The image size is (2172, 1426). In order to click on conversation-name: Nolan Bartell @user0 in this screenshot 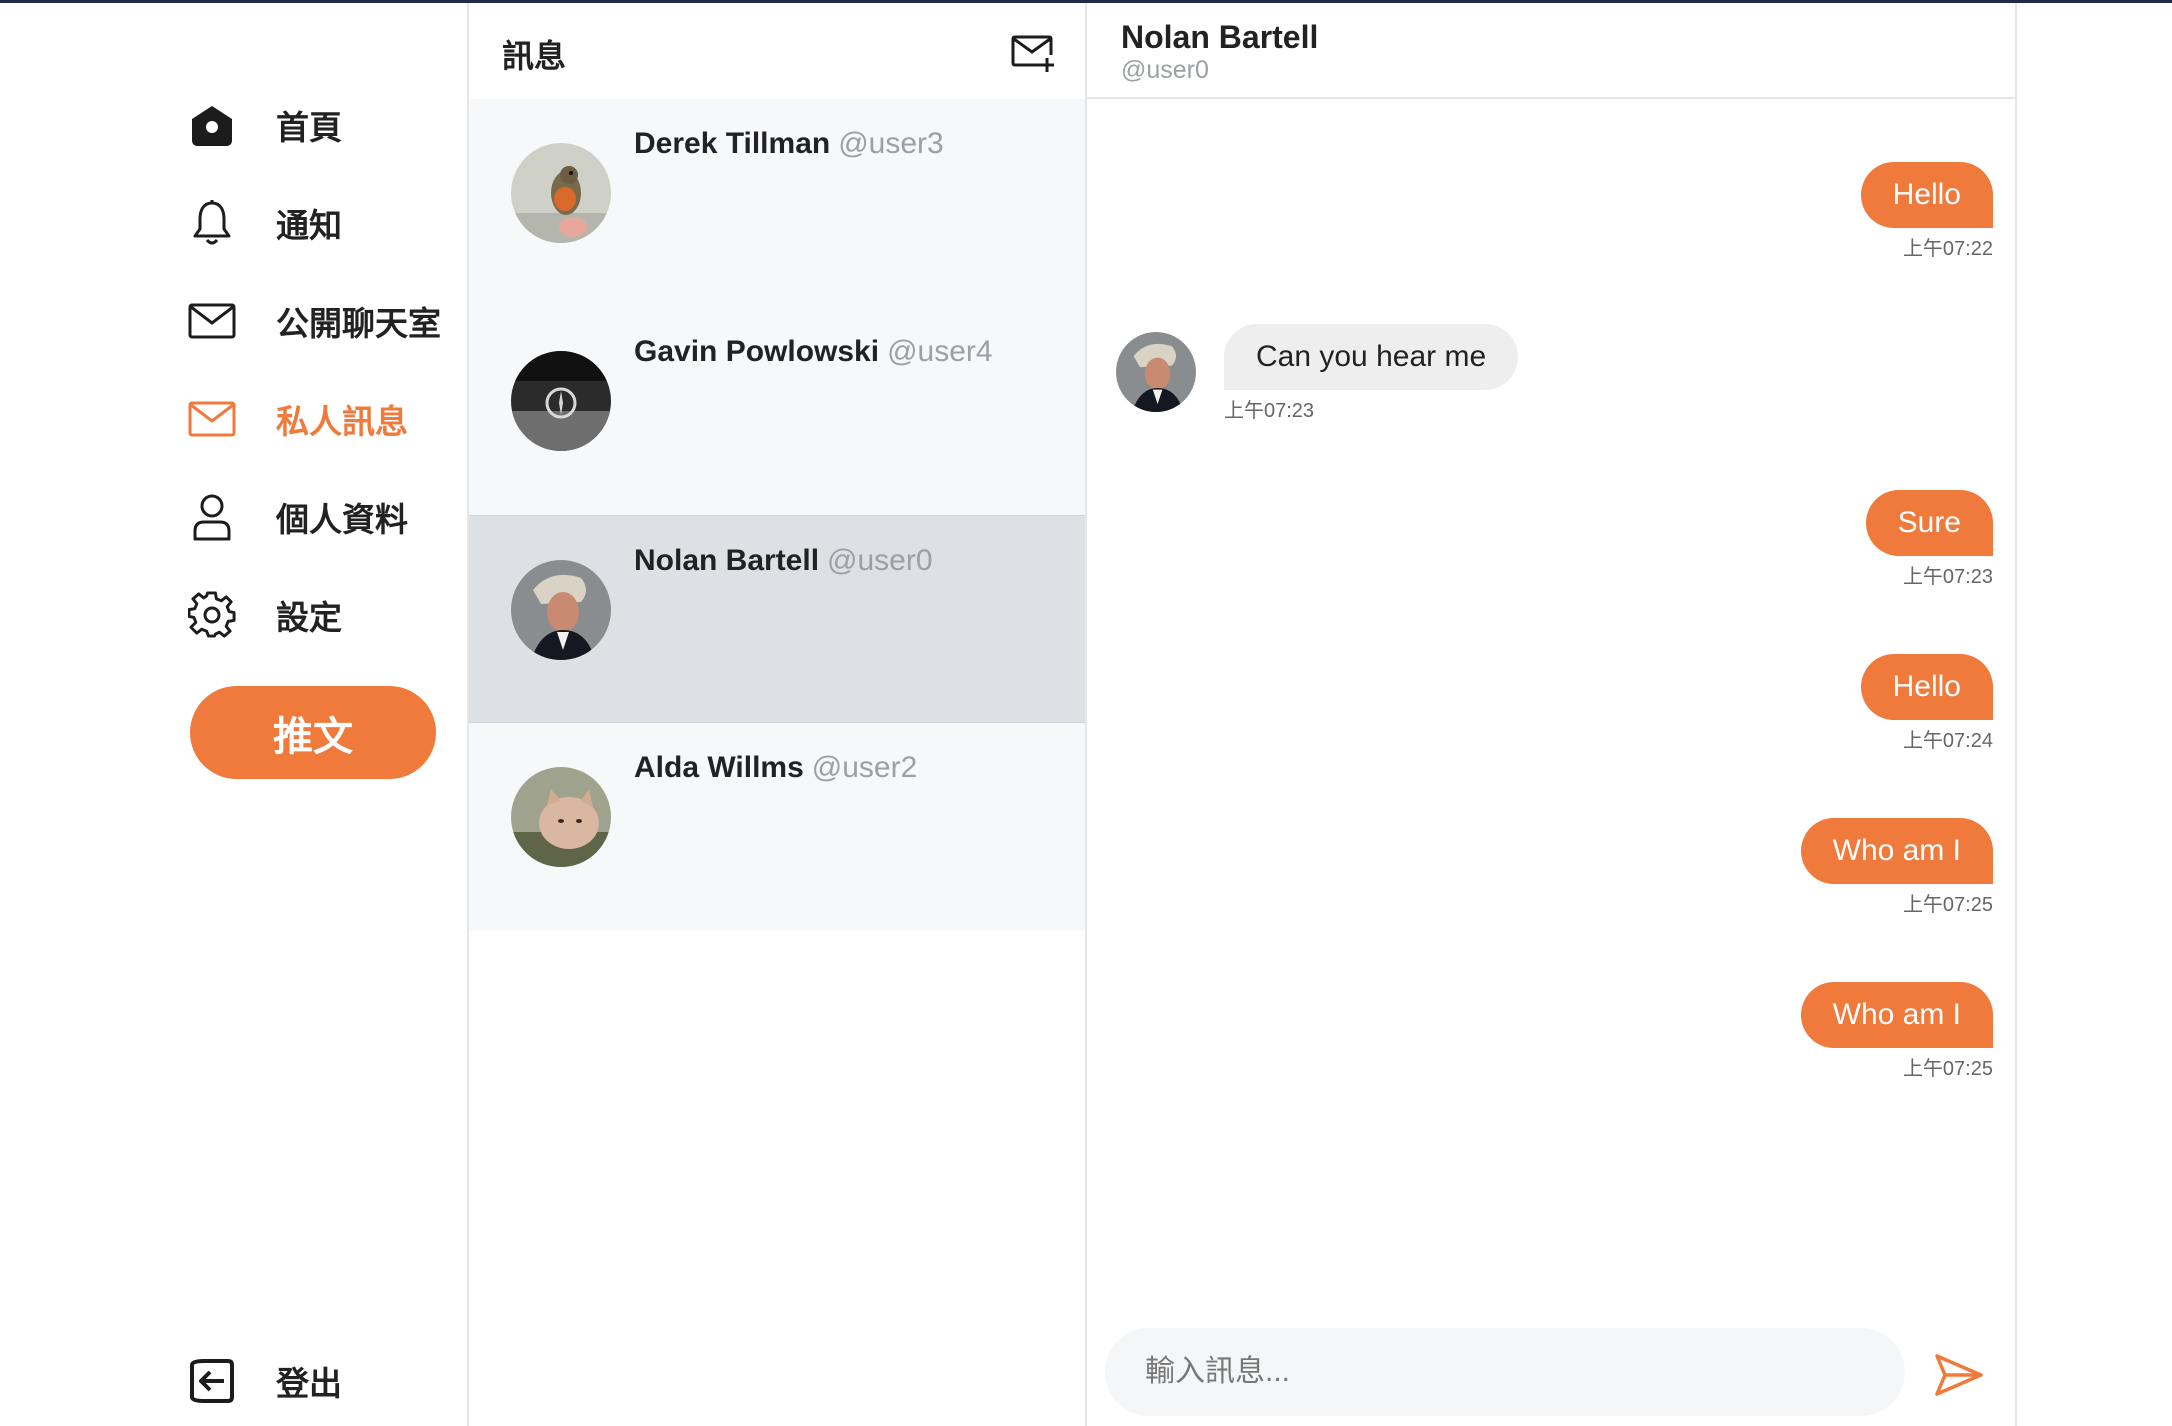, I will do `click(783, 561)`.